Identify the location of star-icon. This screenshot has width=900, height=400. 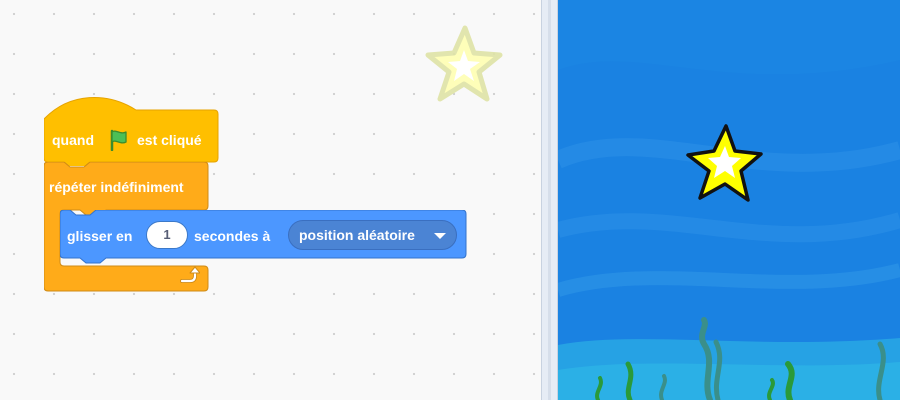
(463, 67).